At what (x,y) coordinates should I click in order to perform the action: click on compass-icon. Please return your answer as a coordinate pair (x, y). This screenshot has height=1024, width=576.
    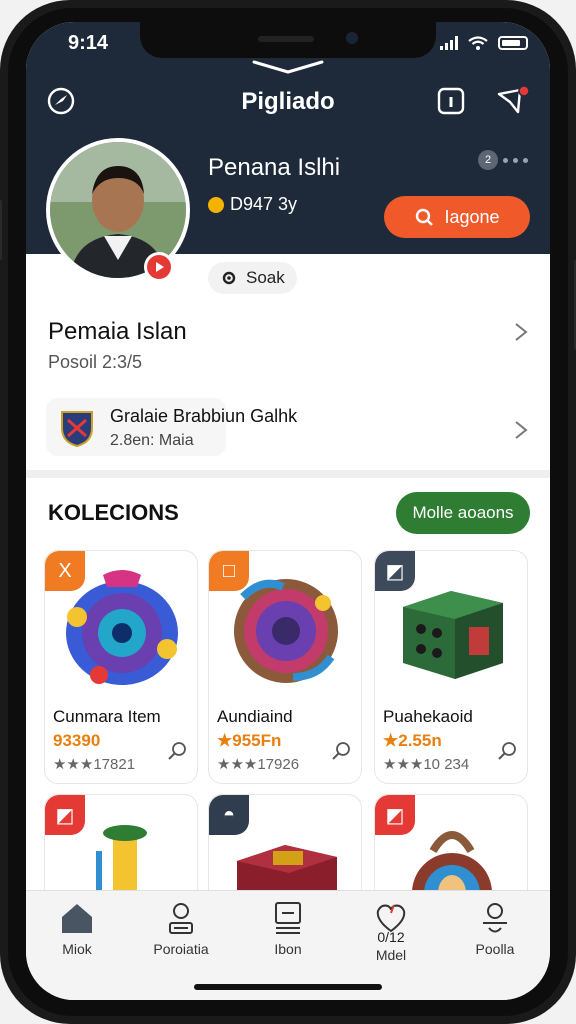
    Looking at the image, I should click on (61, 101).